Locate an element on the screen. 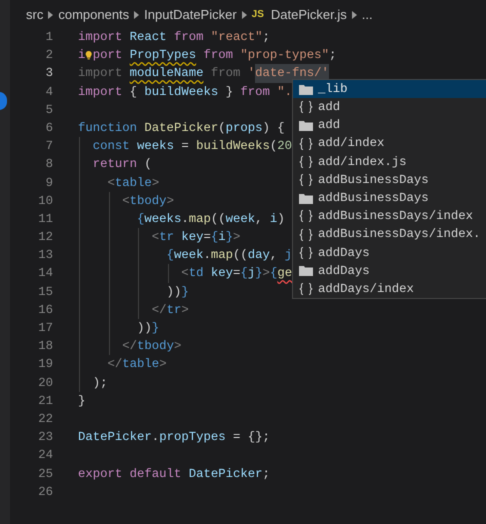  suggestion-item: _lib is located at coordinates (389, 89).